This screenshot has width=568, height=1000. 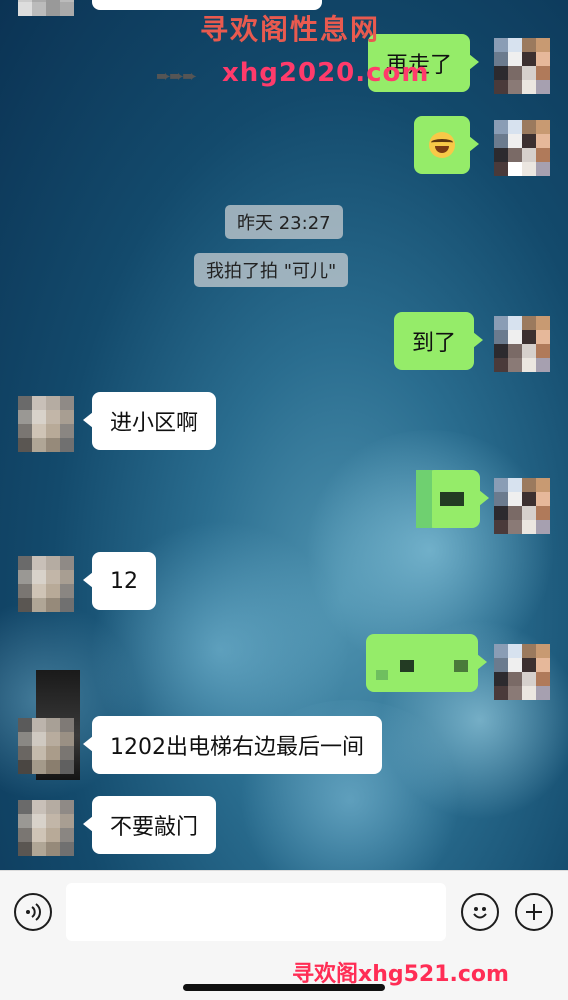 I want to click on censor-mosaic, so click(x=424, y=499).